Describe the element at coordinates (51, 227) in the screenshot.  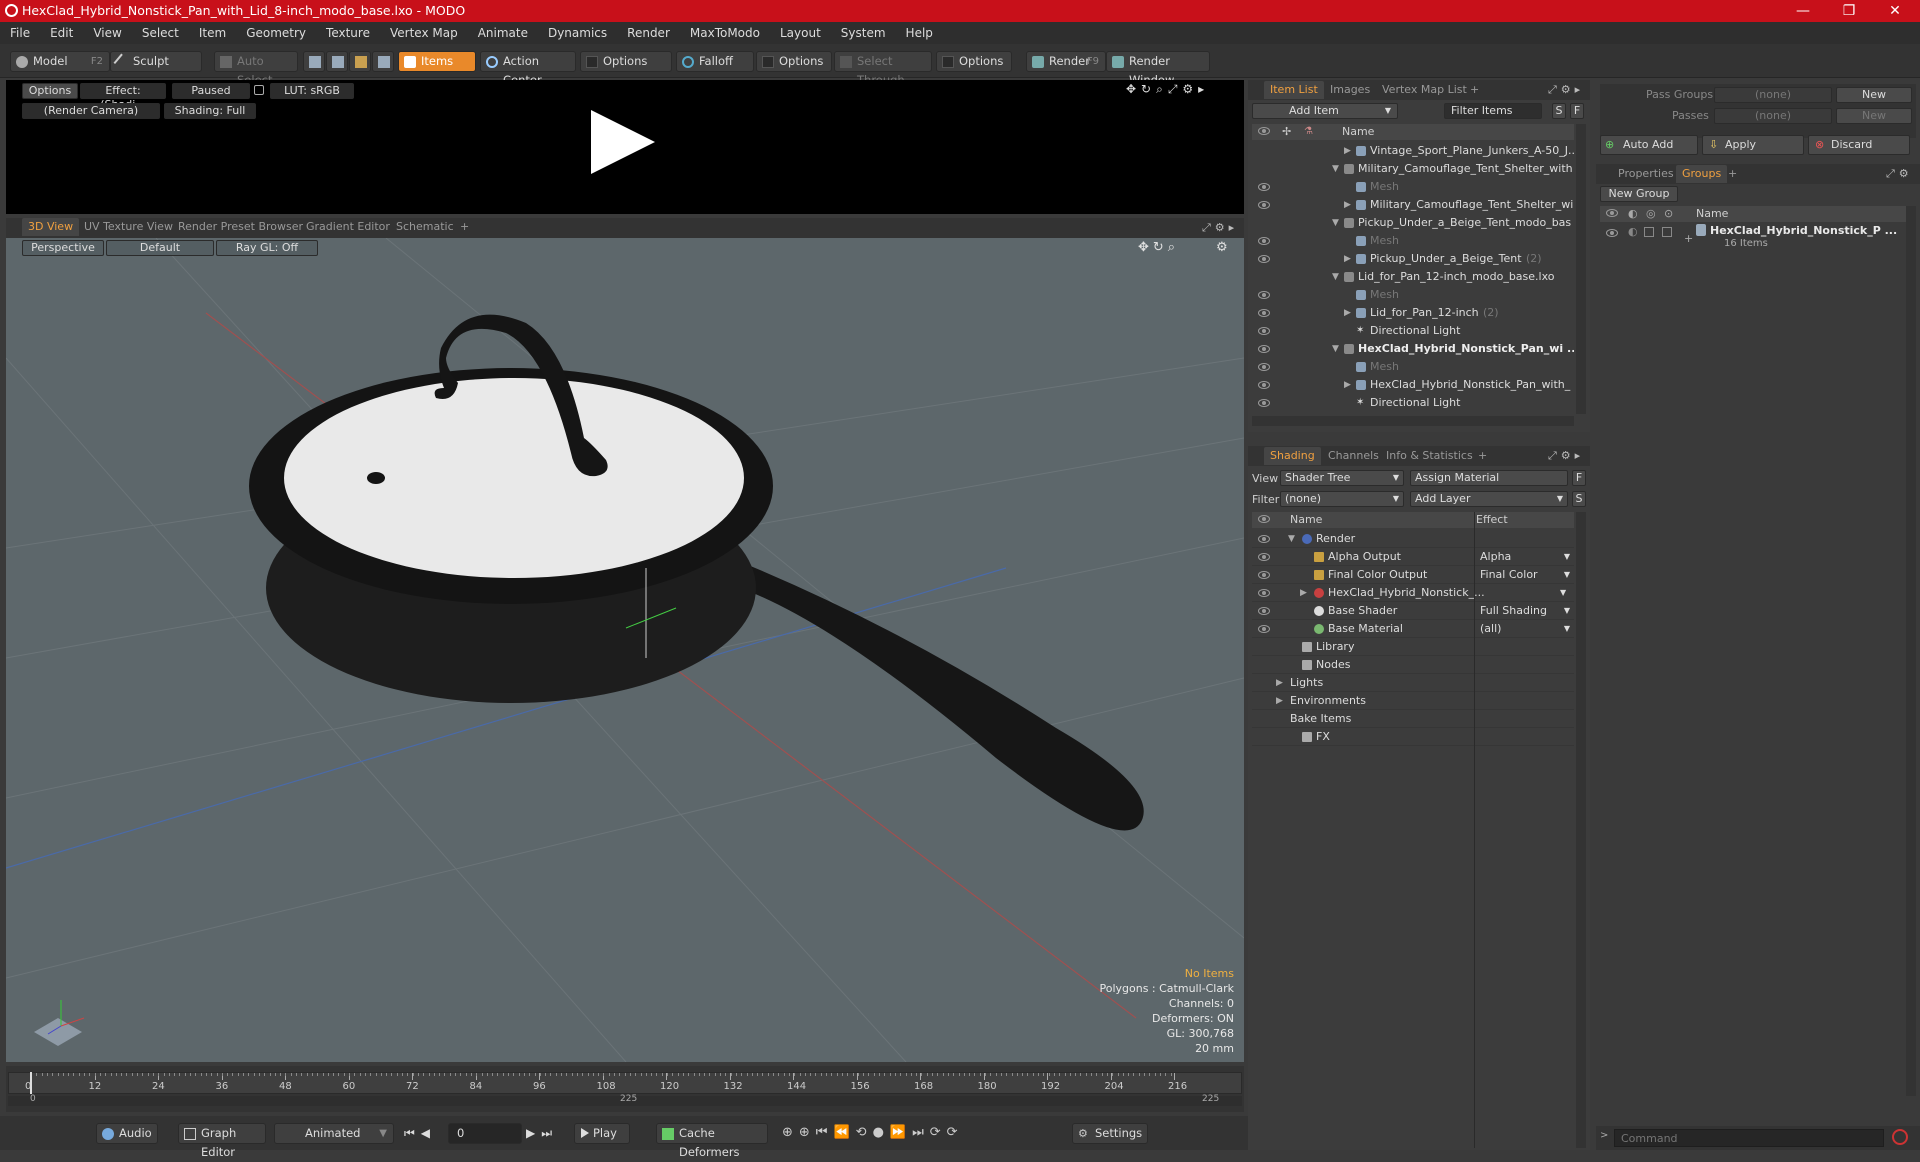
I see `tab-3d-view: 3D View` at that location.